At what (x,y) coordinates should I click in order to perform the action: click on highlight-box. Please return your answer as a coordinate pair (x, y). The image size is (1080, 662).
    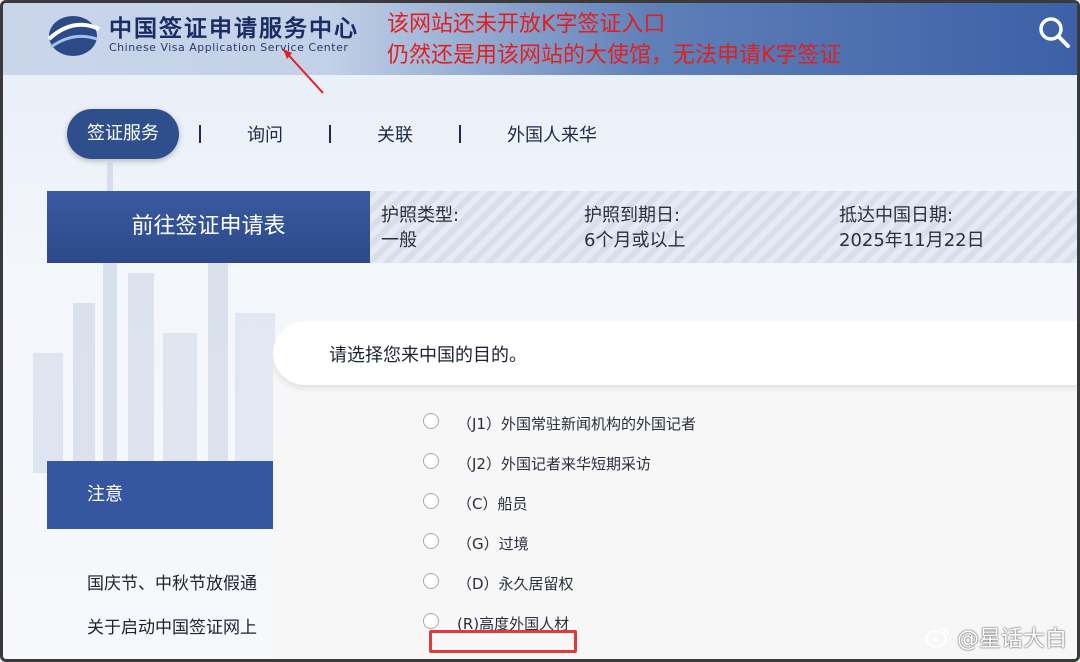
    Looking at the image, I should click on (503, 641).